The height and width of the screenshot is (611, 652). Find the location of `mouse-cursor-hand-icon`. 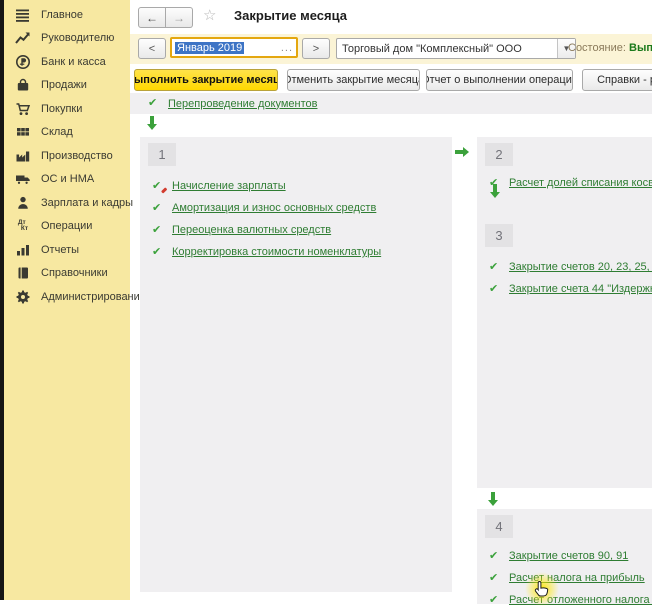

mouse-cursor-hand-icon is located at coordinates (542, 591).